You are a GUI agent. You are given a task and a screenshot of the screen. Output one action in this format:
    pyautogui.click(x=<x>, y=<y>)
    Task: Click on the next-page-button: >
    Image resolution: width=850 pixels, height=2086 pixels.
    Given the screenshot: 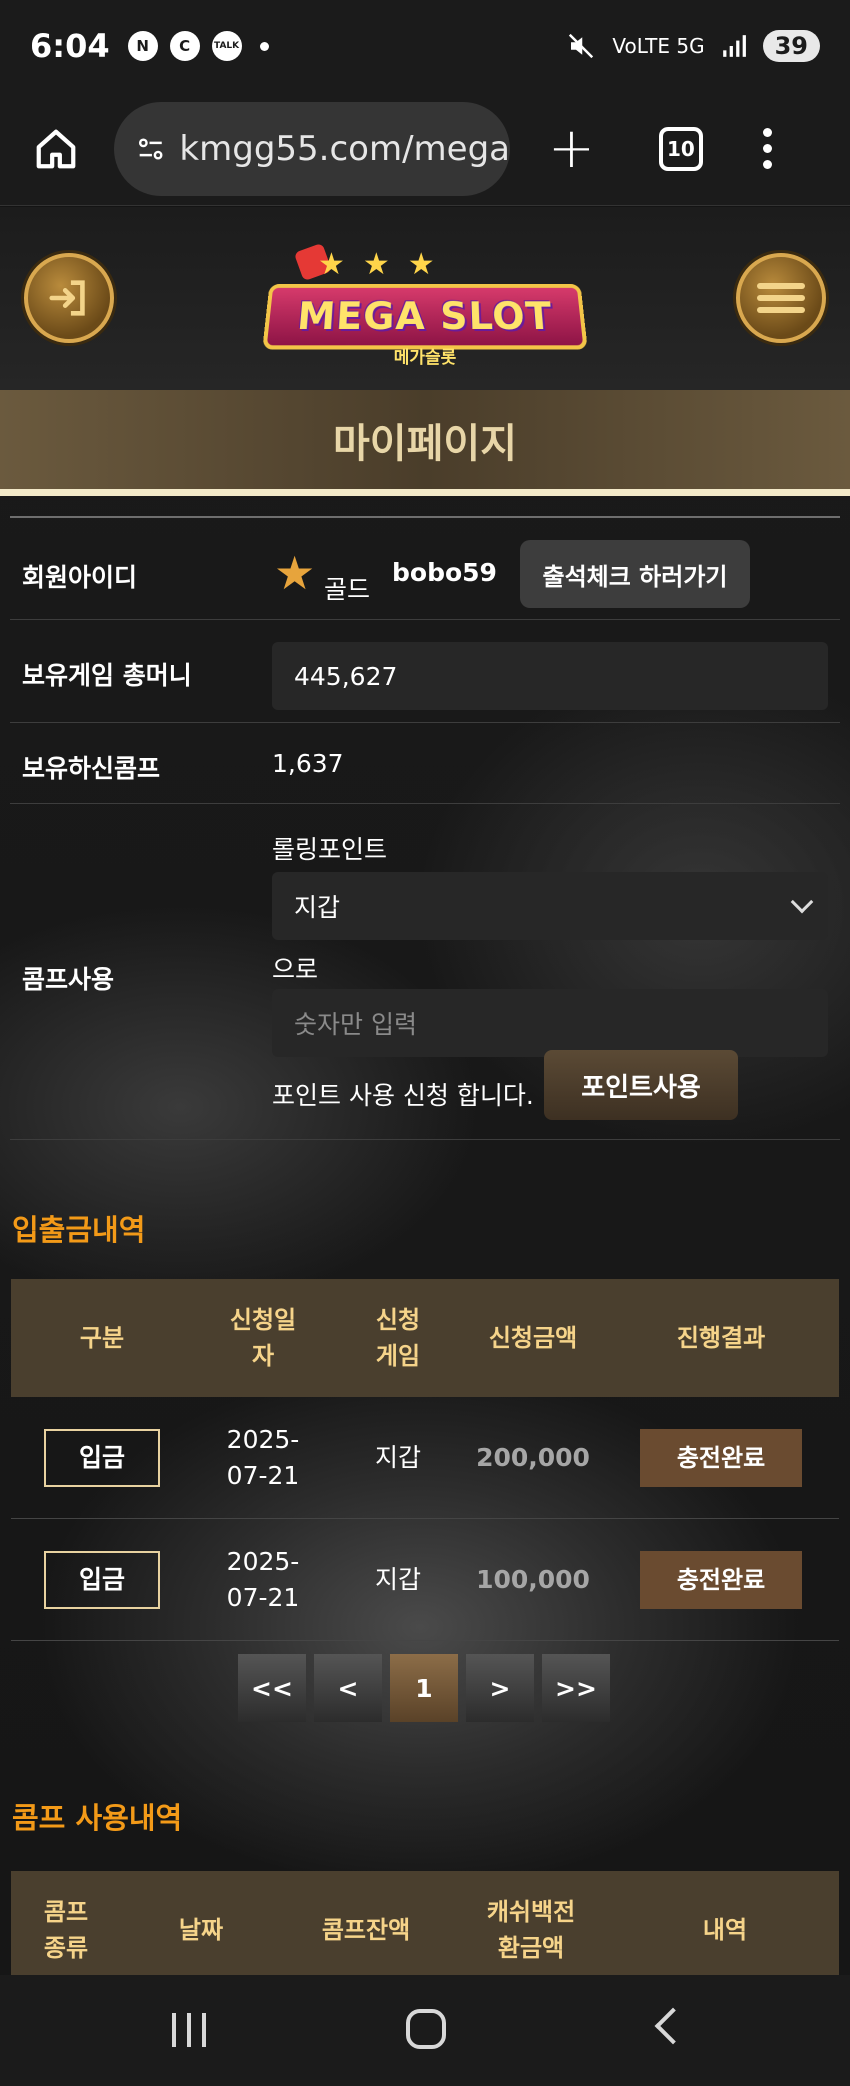 What is the action you would take?
    pyautogui.click(x=500, y=1688)
    